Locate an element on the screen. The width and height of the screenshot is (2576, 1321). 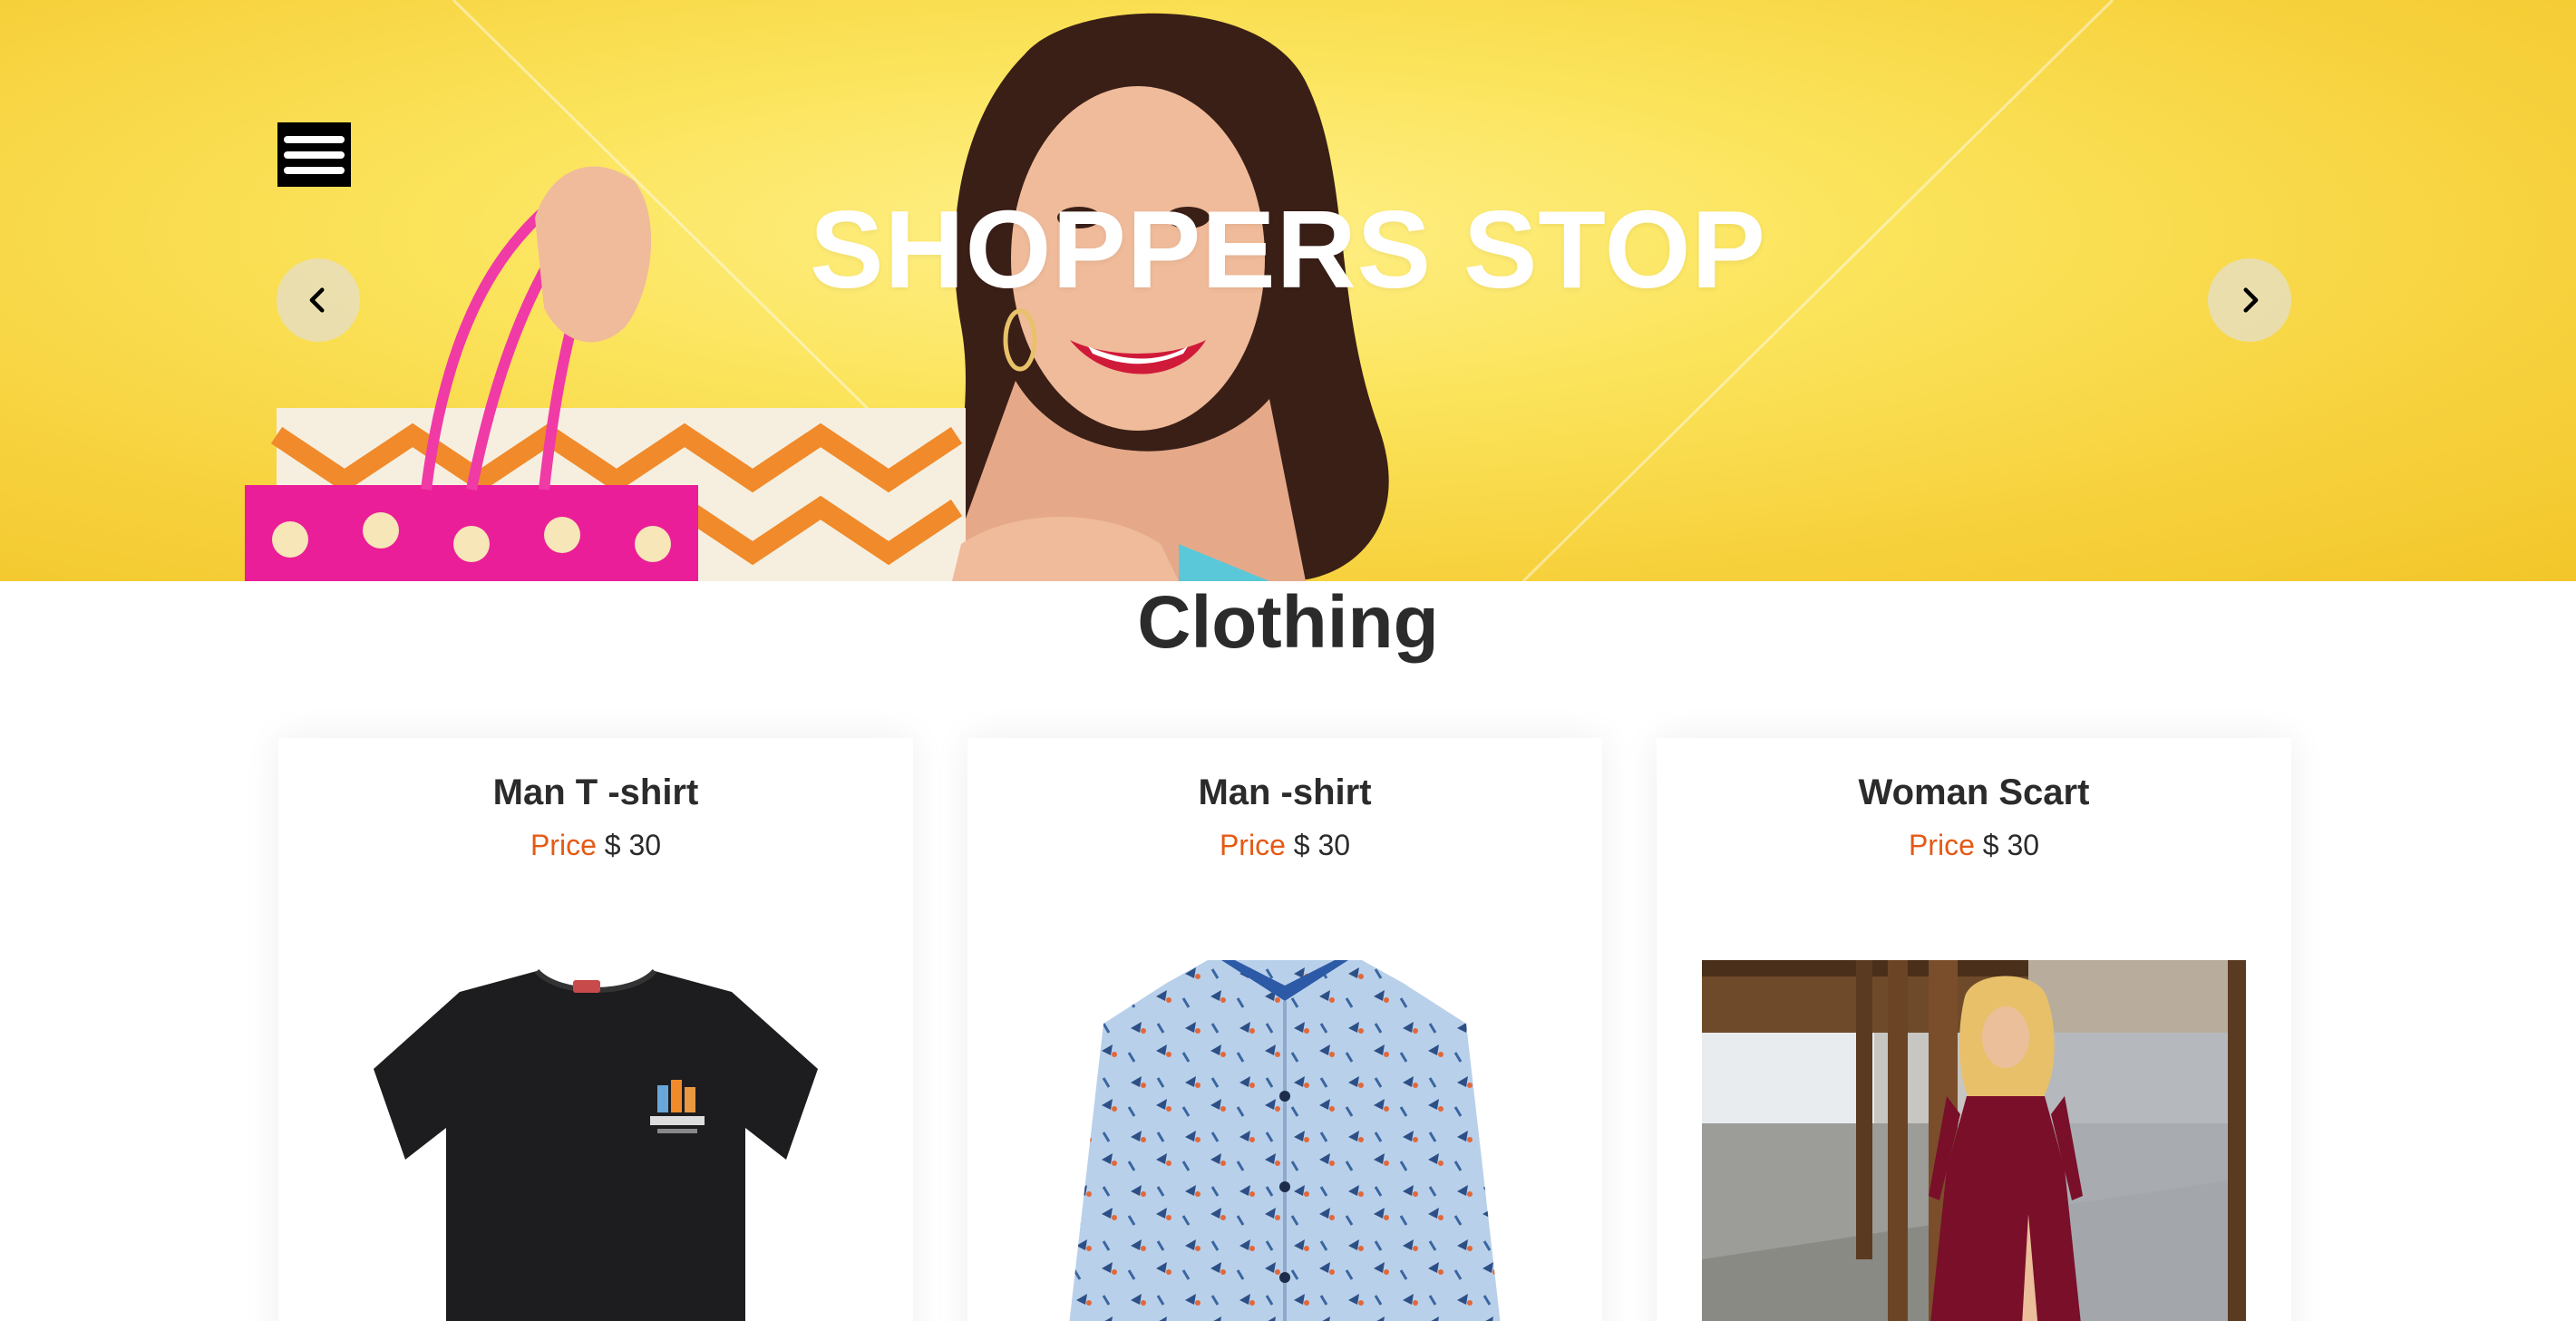
slider-prev-button is located at coordinates (318, 300).